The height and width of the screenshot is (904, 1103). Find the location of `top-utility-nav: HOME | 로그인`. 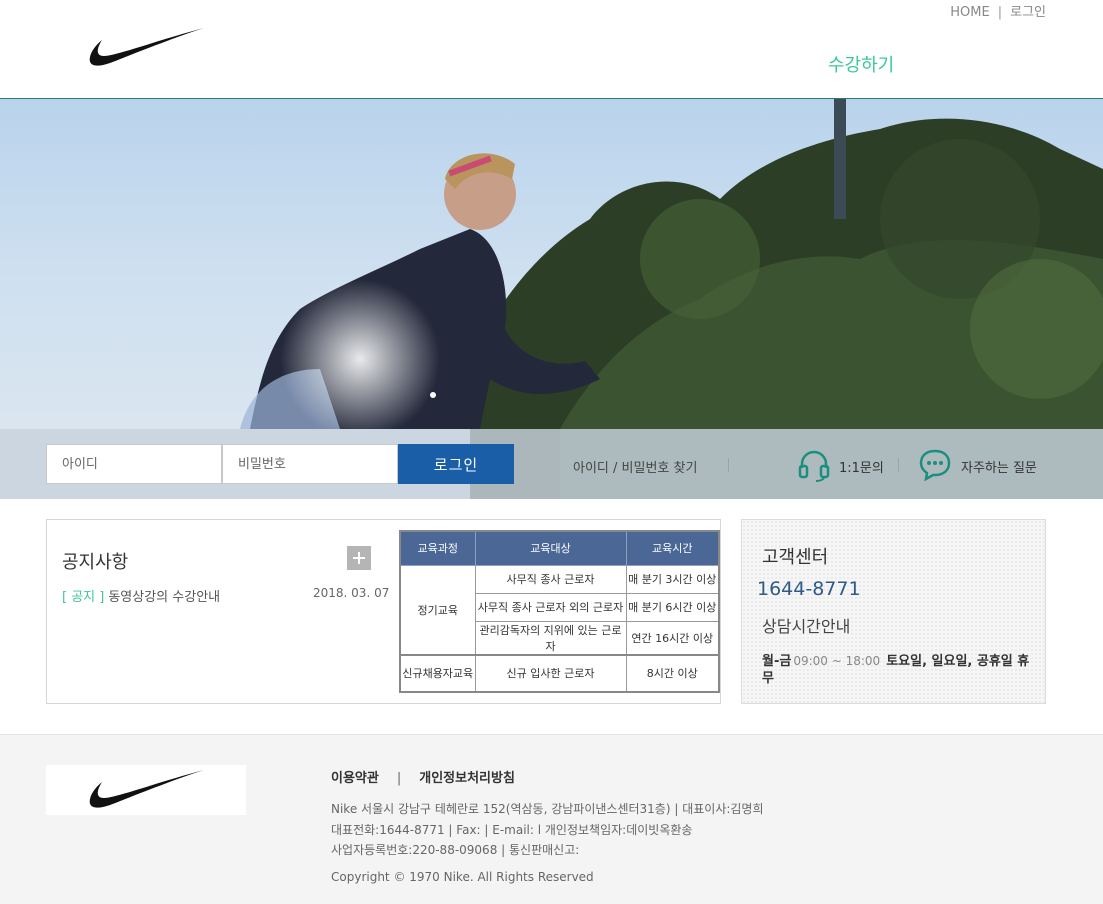

top-utility-nav: HOME | 로그인 is located at coordinates (998, 10).